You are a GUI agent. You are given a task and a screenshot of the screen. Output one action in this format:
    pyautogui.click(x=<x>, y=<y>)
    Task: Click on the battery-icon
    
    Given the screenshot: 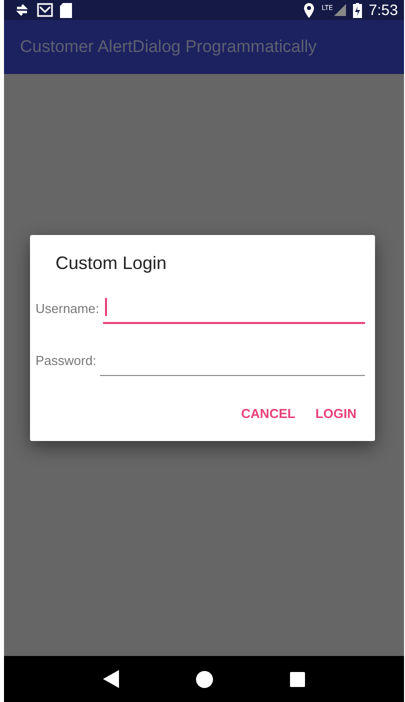 What is the action you would take?
    pyautogui.click(x=357, y=10)
    